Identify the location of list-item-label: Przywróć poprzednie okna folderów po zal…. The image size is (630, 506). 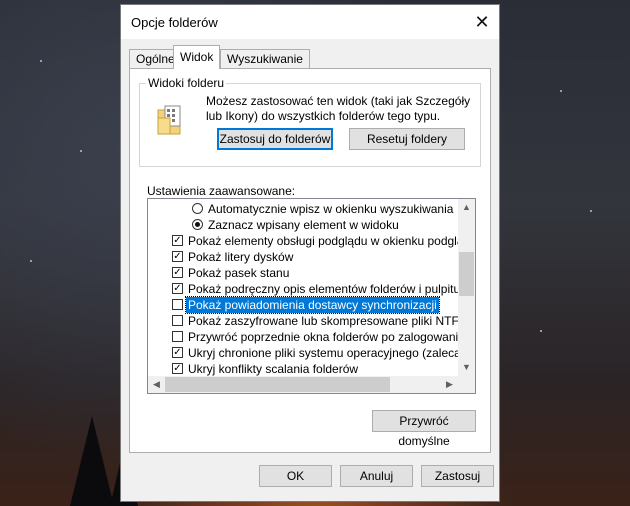
(326, 337).